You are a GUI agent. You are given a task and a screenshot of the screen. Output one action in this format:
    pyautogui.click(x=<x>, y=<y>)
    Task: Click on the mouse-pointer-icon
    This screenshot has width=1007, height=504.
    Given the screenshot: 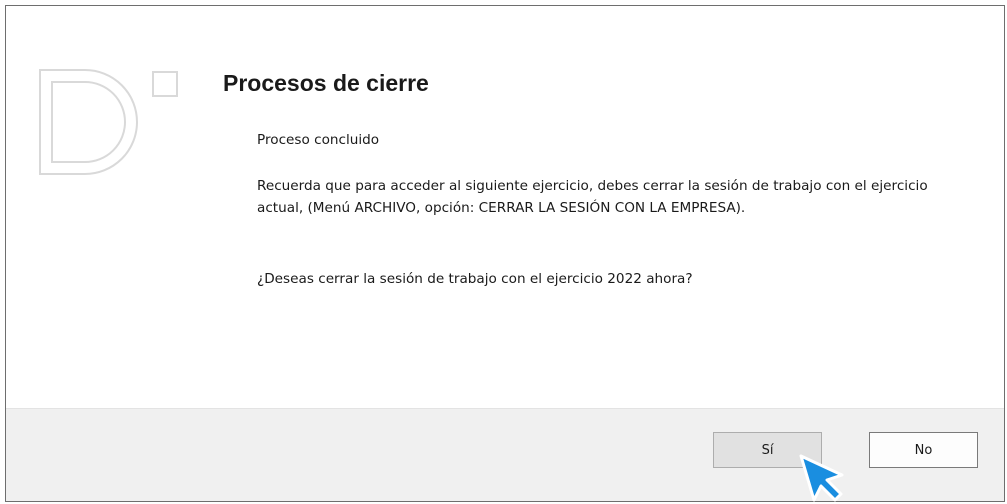 What is the action you would take?
    pyautogui.click(x=821, y=478)
    